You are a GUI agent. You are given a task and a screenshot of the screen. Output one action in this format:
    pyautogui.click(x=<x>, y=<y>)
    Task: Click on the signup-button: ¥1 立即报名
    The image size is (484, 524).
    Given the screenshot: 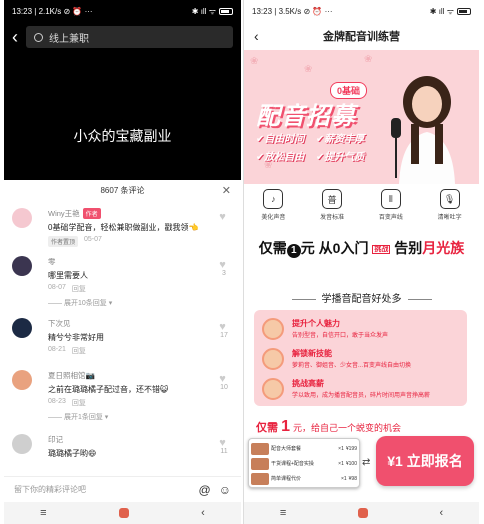 What is the action you would take?
    pyautogui.click(x=425, y=461)
    